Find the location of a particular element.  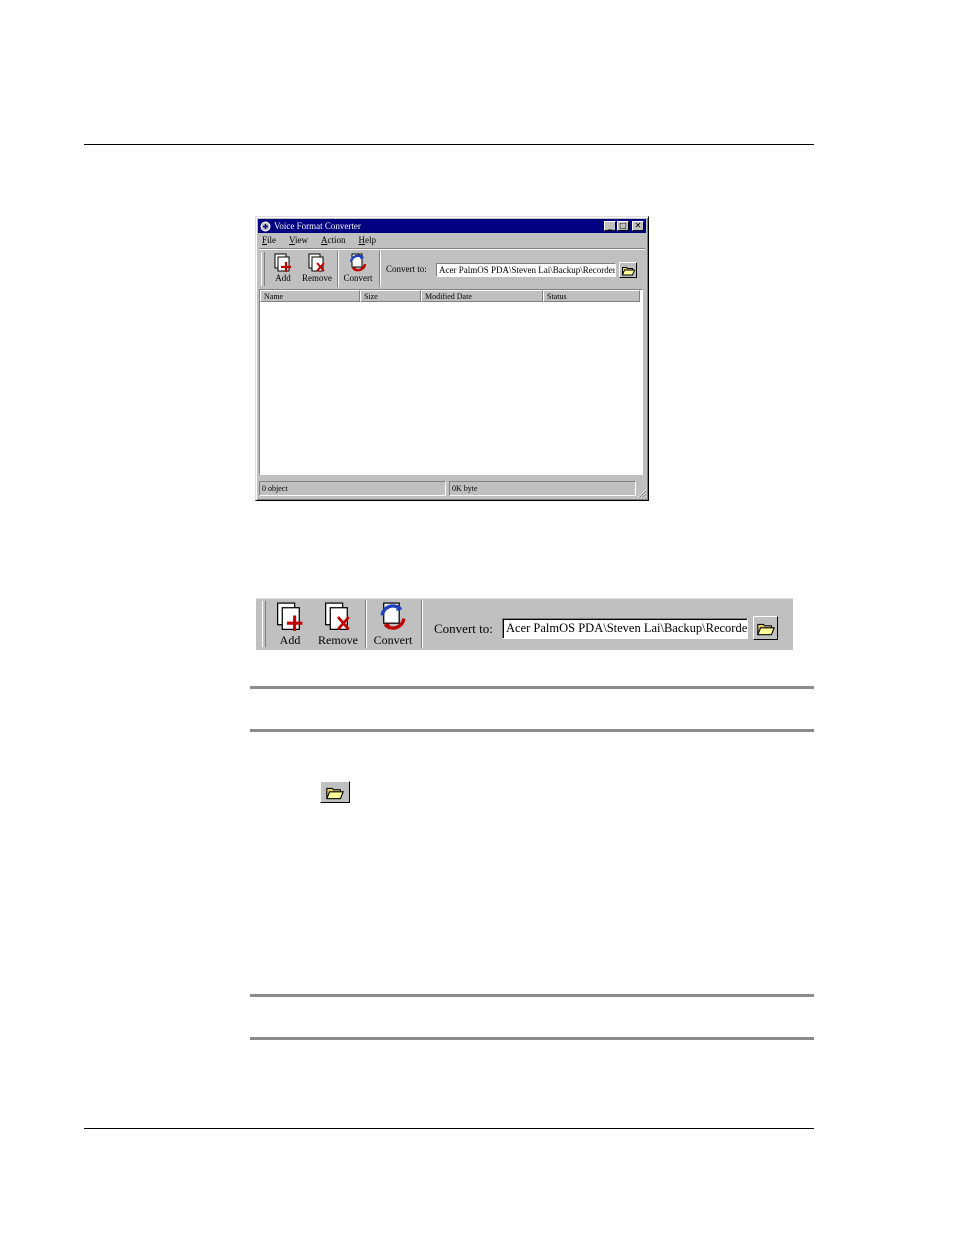

minimize-button: _ is located at coordinates (610, 226).